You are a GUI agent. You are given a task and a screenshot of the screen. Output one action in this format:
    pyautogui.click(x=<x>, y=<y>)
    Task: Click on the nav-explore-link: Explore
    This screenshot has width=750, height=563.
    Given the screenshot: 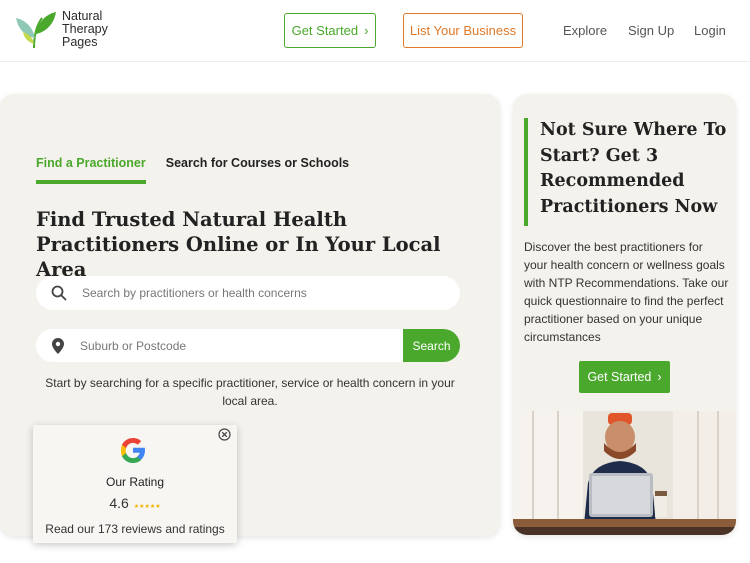 What is the action you would take?
    pyautogui.click(x=585, y=30)
    